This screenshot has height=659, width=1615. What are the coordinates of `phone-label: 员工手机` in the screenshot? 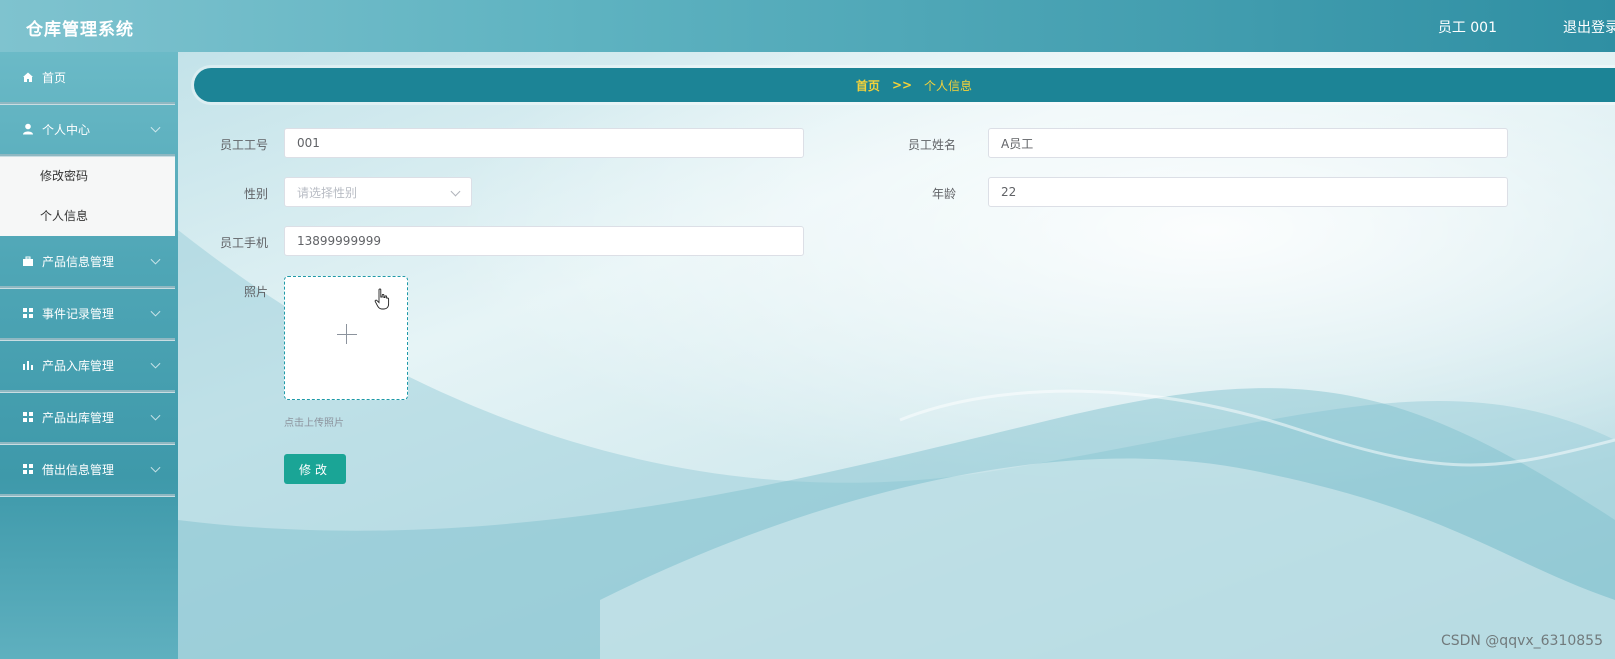 It's located at (243, 243).